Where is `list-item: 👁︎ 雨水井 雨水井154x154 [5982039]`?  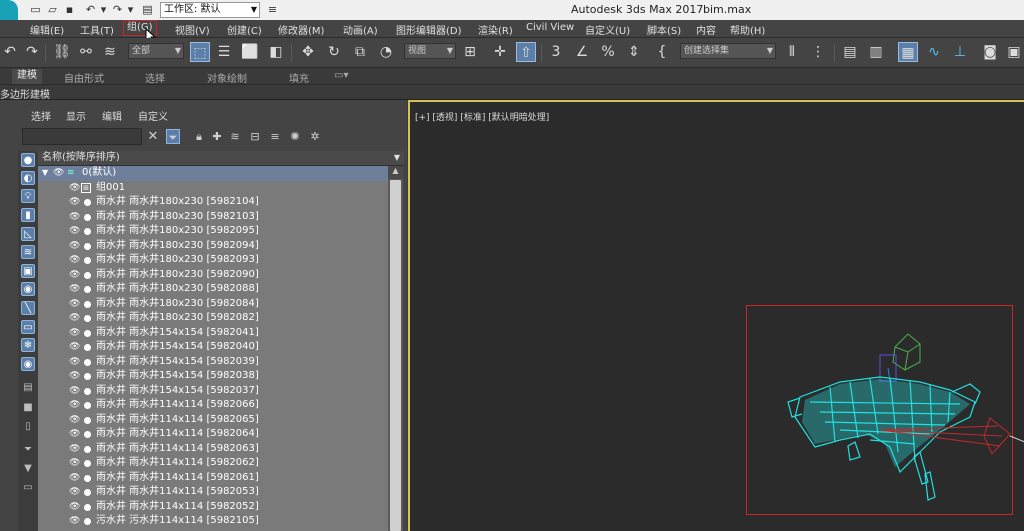
list-item: 👁︎ 雨水井 雨水井154x154 [5982039] is located at coordinates (213, 362).